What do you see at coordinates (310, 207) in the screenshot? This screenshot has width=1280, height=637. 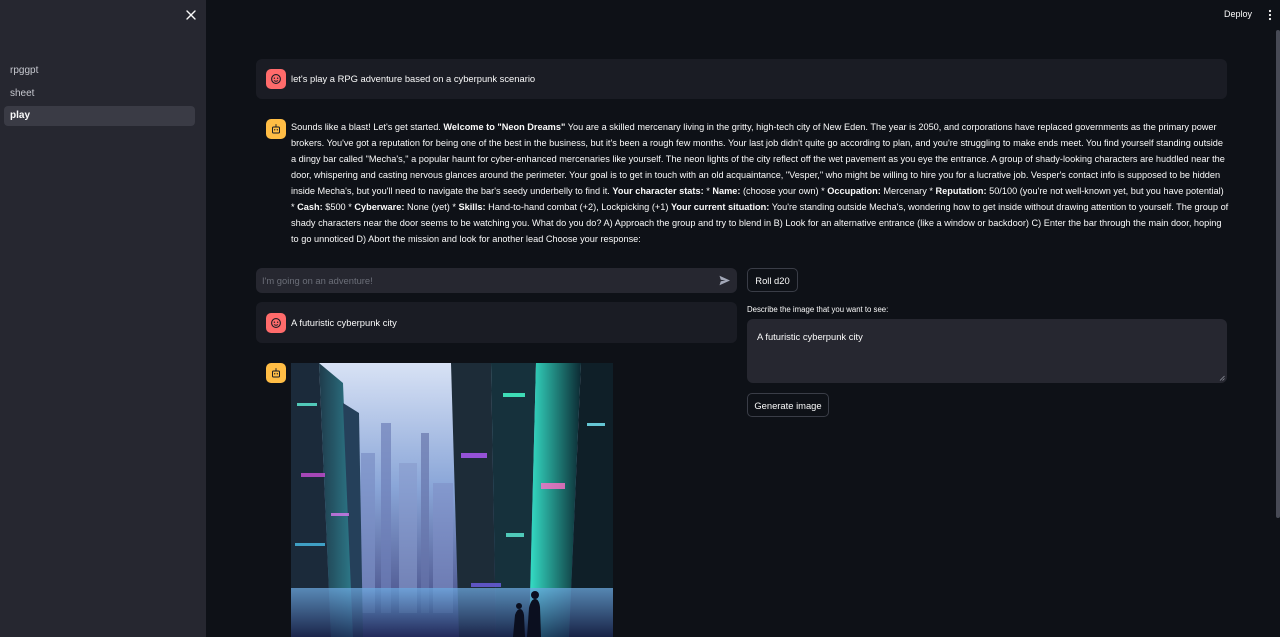 I see `assistant-text-bold: Cash:` at bounding box center [310, 207].